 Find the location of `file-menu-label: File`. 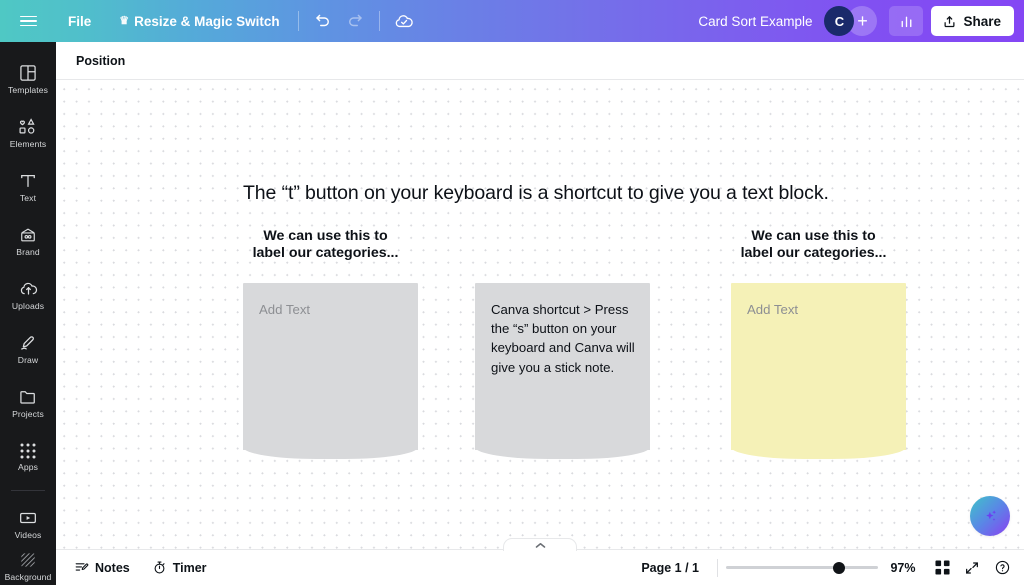

file-menu-label: File is located at coordinates (80, 21).